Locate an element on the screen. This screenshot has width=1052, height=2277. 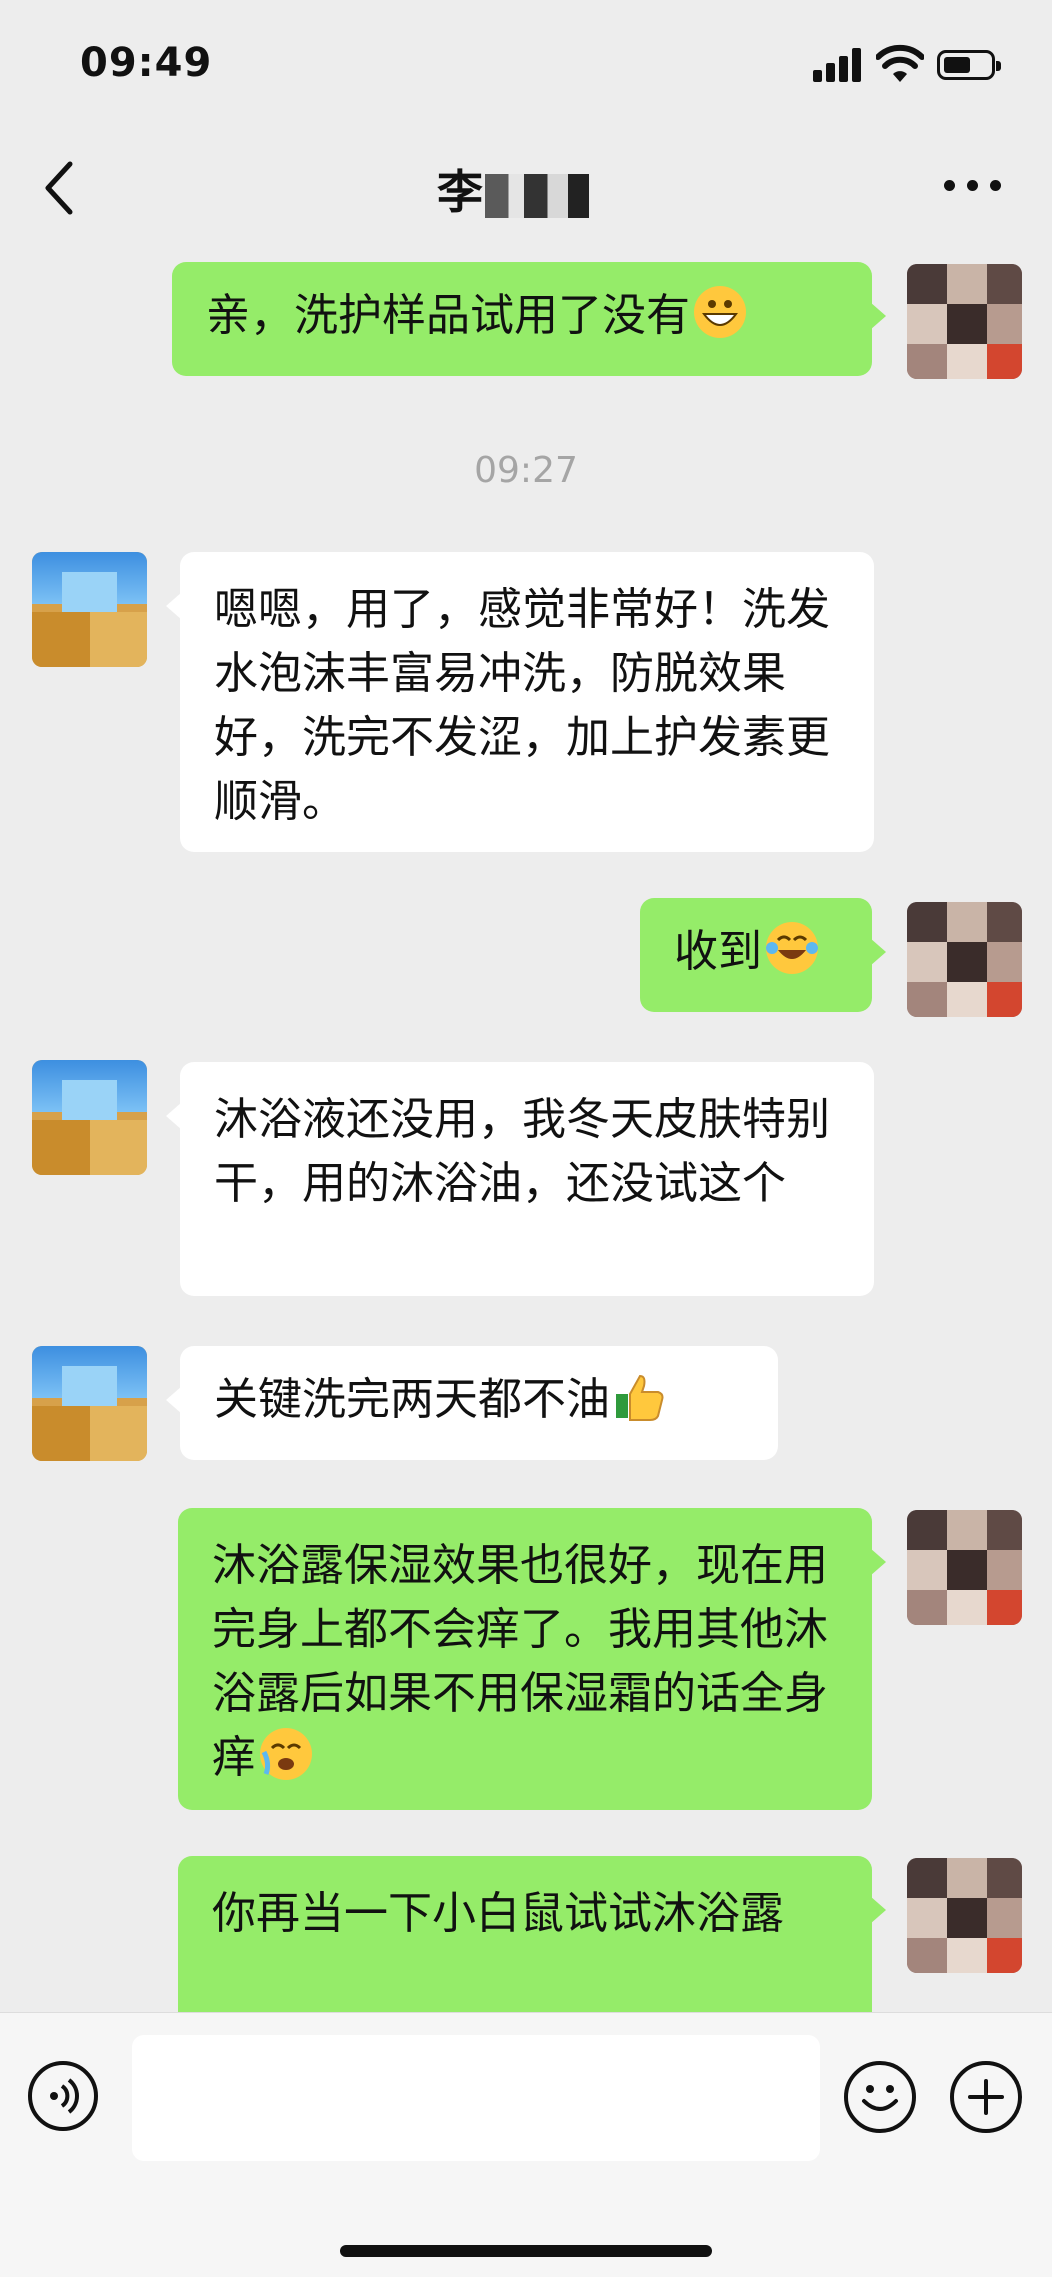
crying-face-icon is located at coordinates (286, 1754).